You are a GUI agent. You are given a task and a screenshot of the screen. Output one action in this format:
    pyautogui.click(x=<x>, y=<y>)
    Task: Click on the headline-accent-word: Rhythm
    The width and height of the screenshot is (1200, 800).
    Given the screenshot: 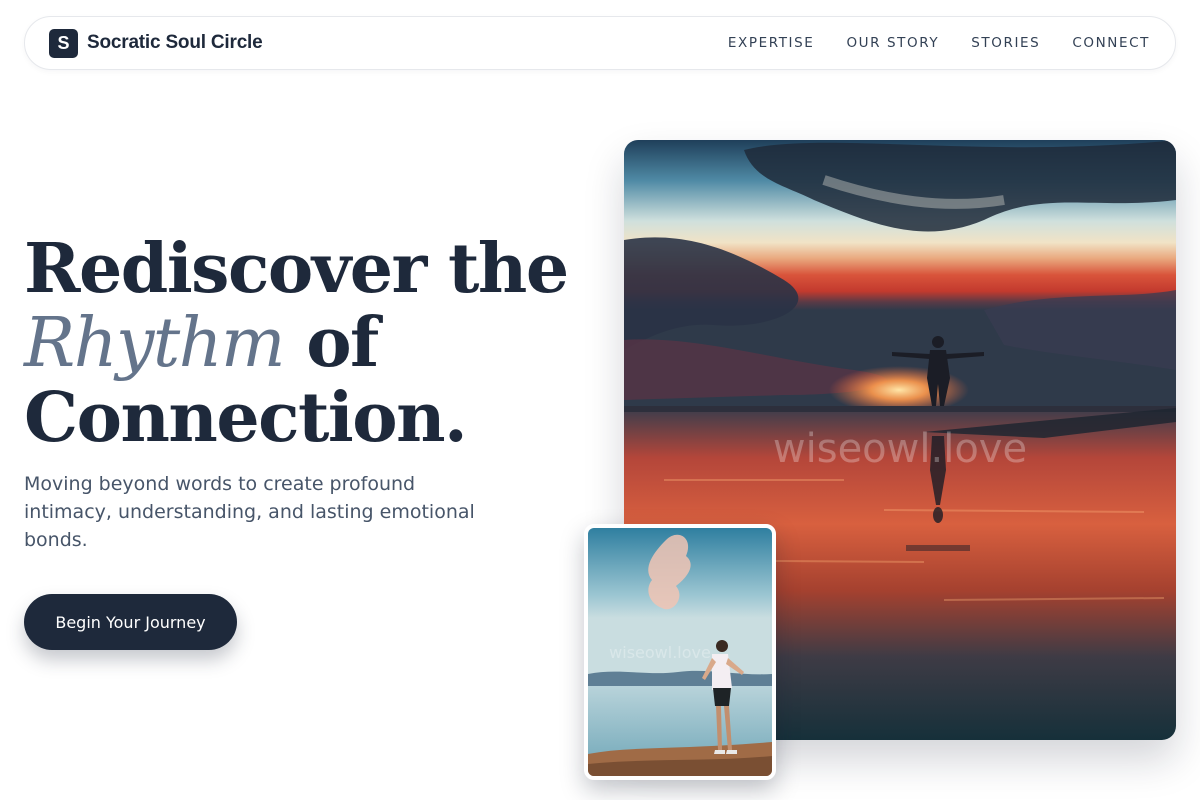 What is the action you would take?
    pyautogui.click(x=155, y=343)
    